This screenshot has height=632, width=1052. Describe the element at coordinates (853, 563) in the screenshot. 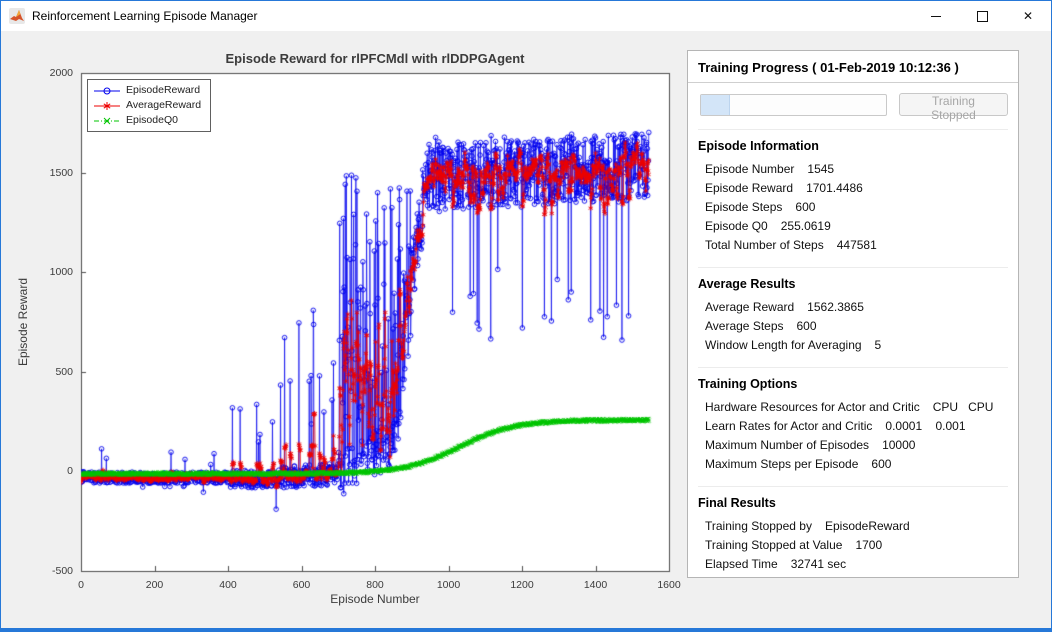

I see `info-row: Elapsed Time 32741 sec` at that location.